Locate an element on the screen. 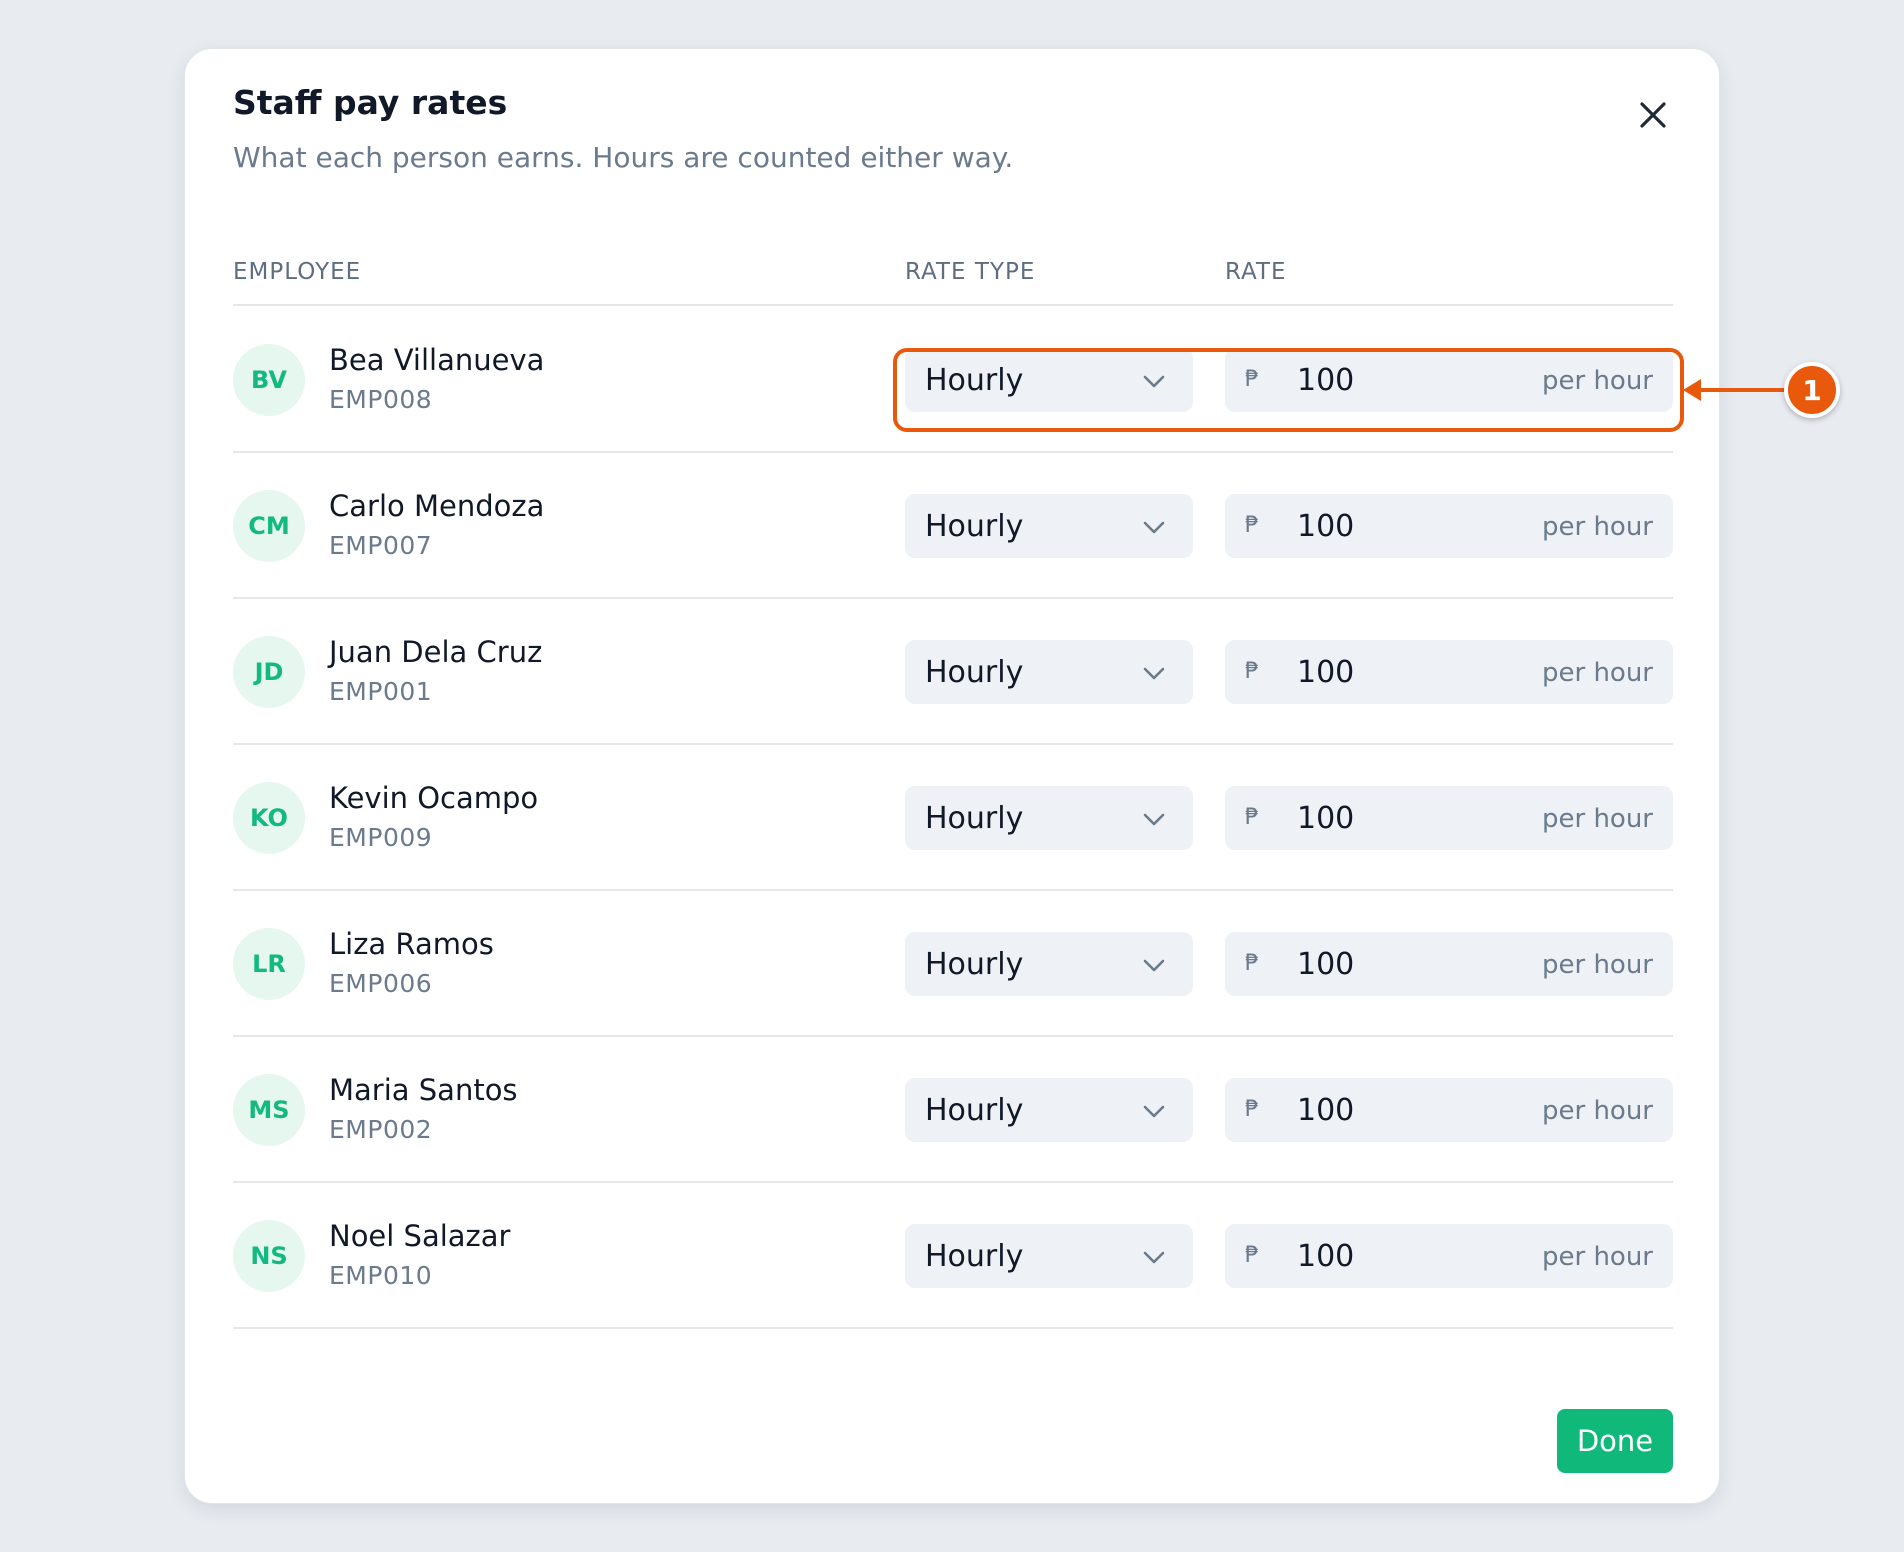  table-row: LR Liza Ramos EMP006 Hourly ₱ 100 per hour is located at coordinates (953, 964).